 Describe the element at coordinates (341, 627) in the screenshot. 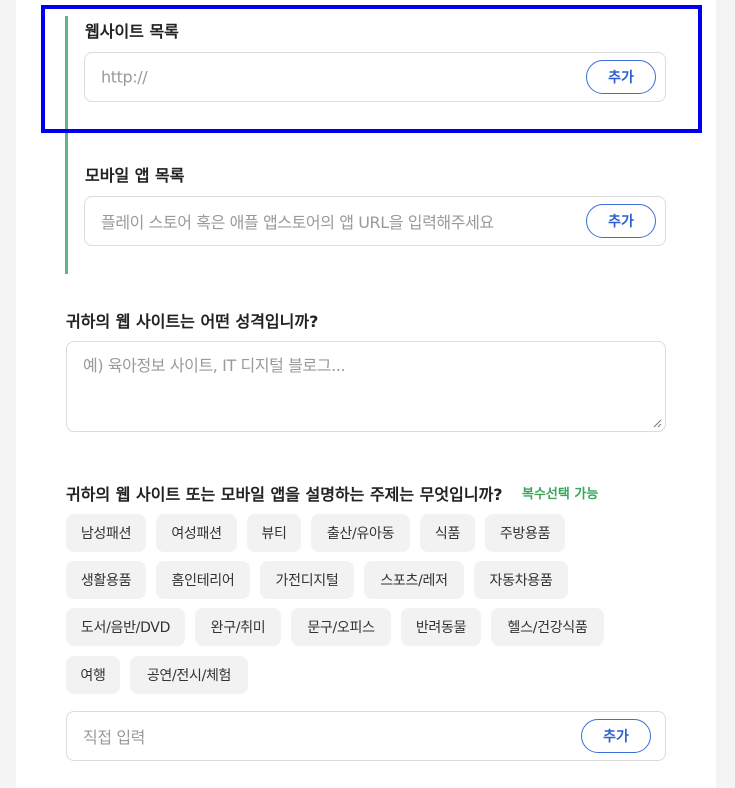

I see `topic-chip: 문구/오피스` at that location.